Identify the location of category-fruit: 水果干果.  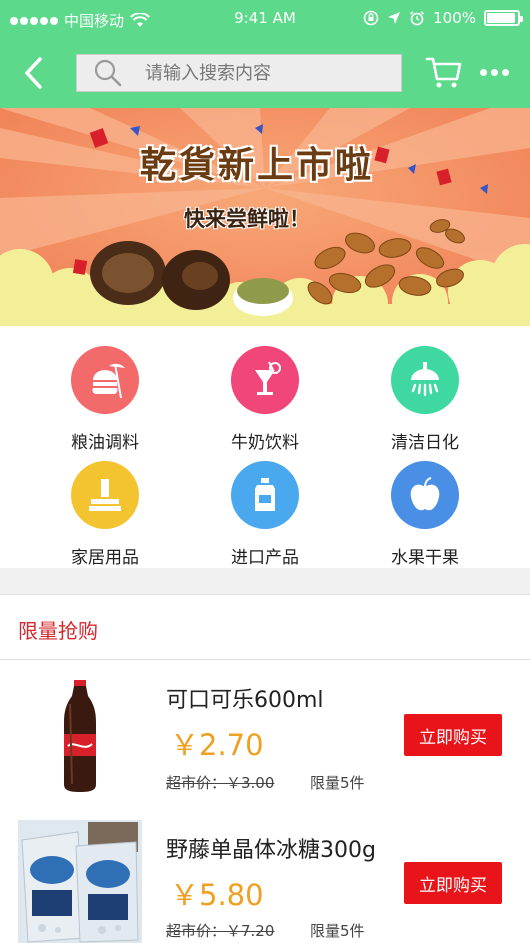
(425, 516).